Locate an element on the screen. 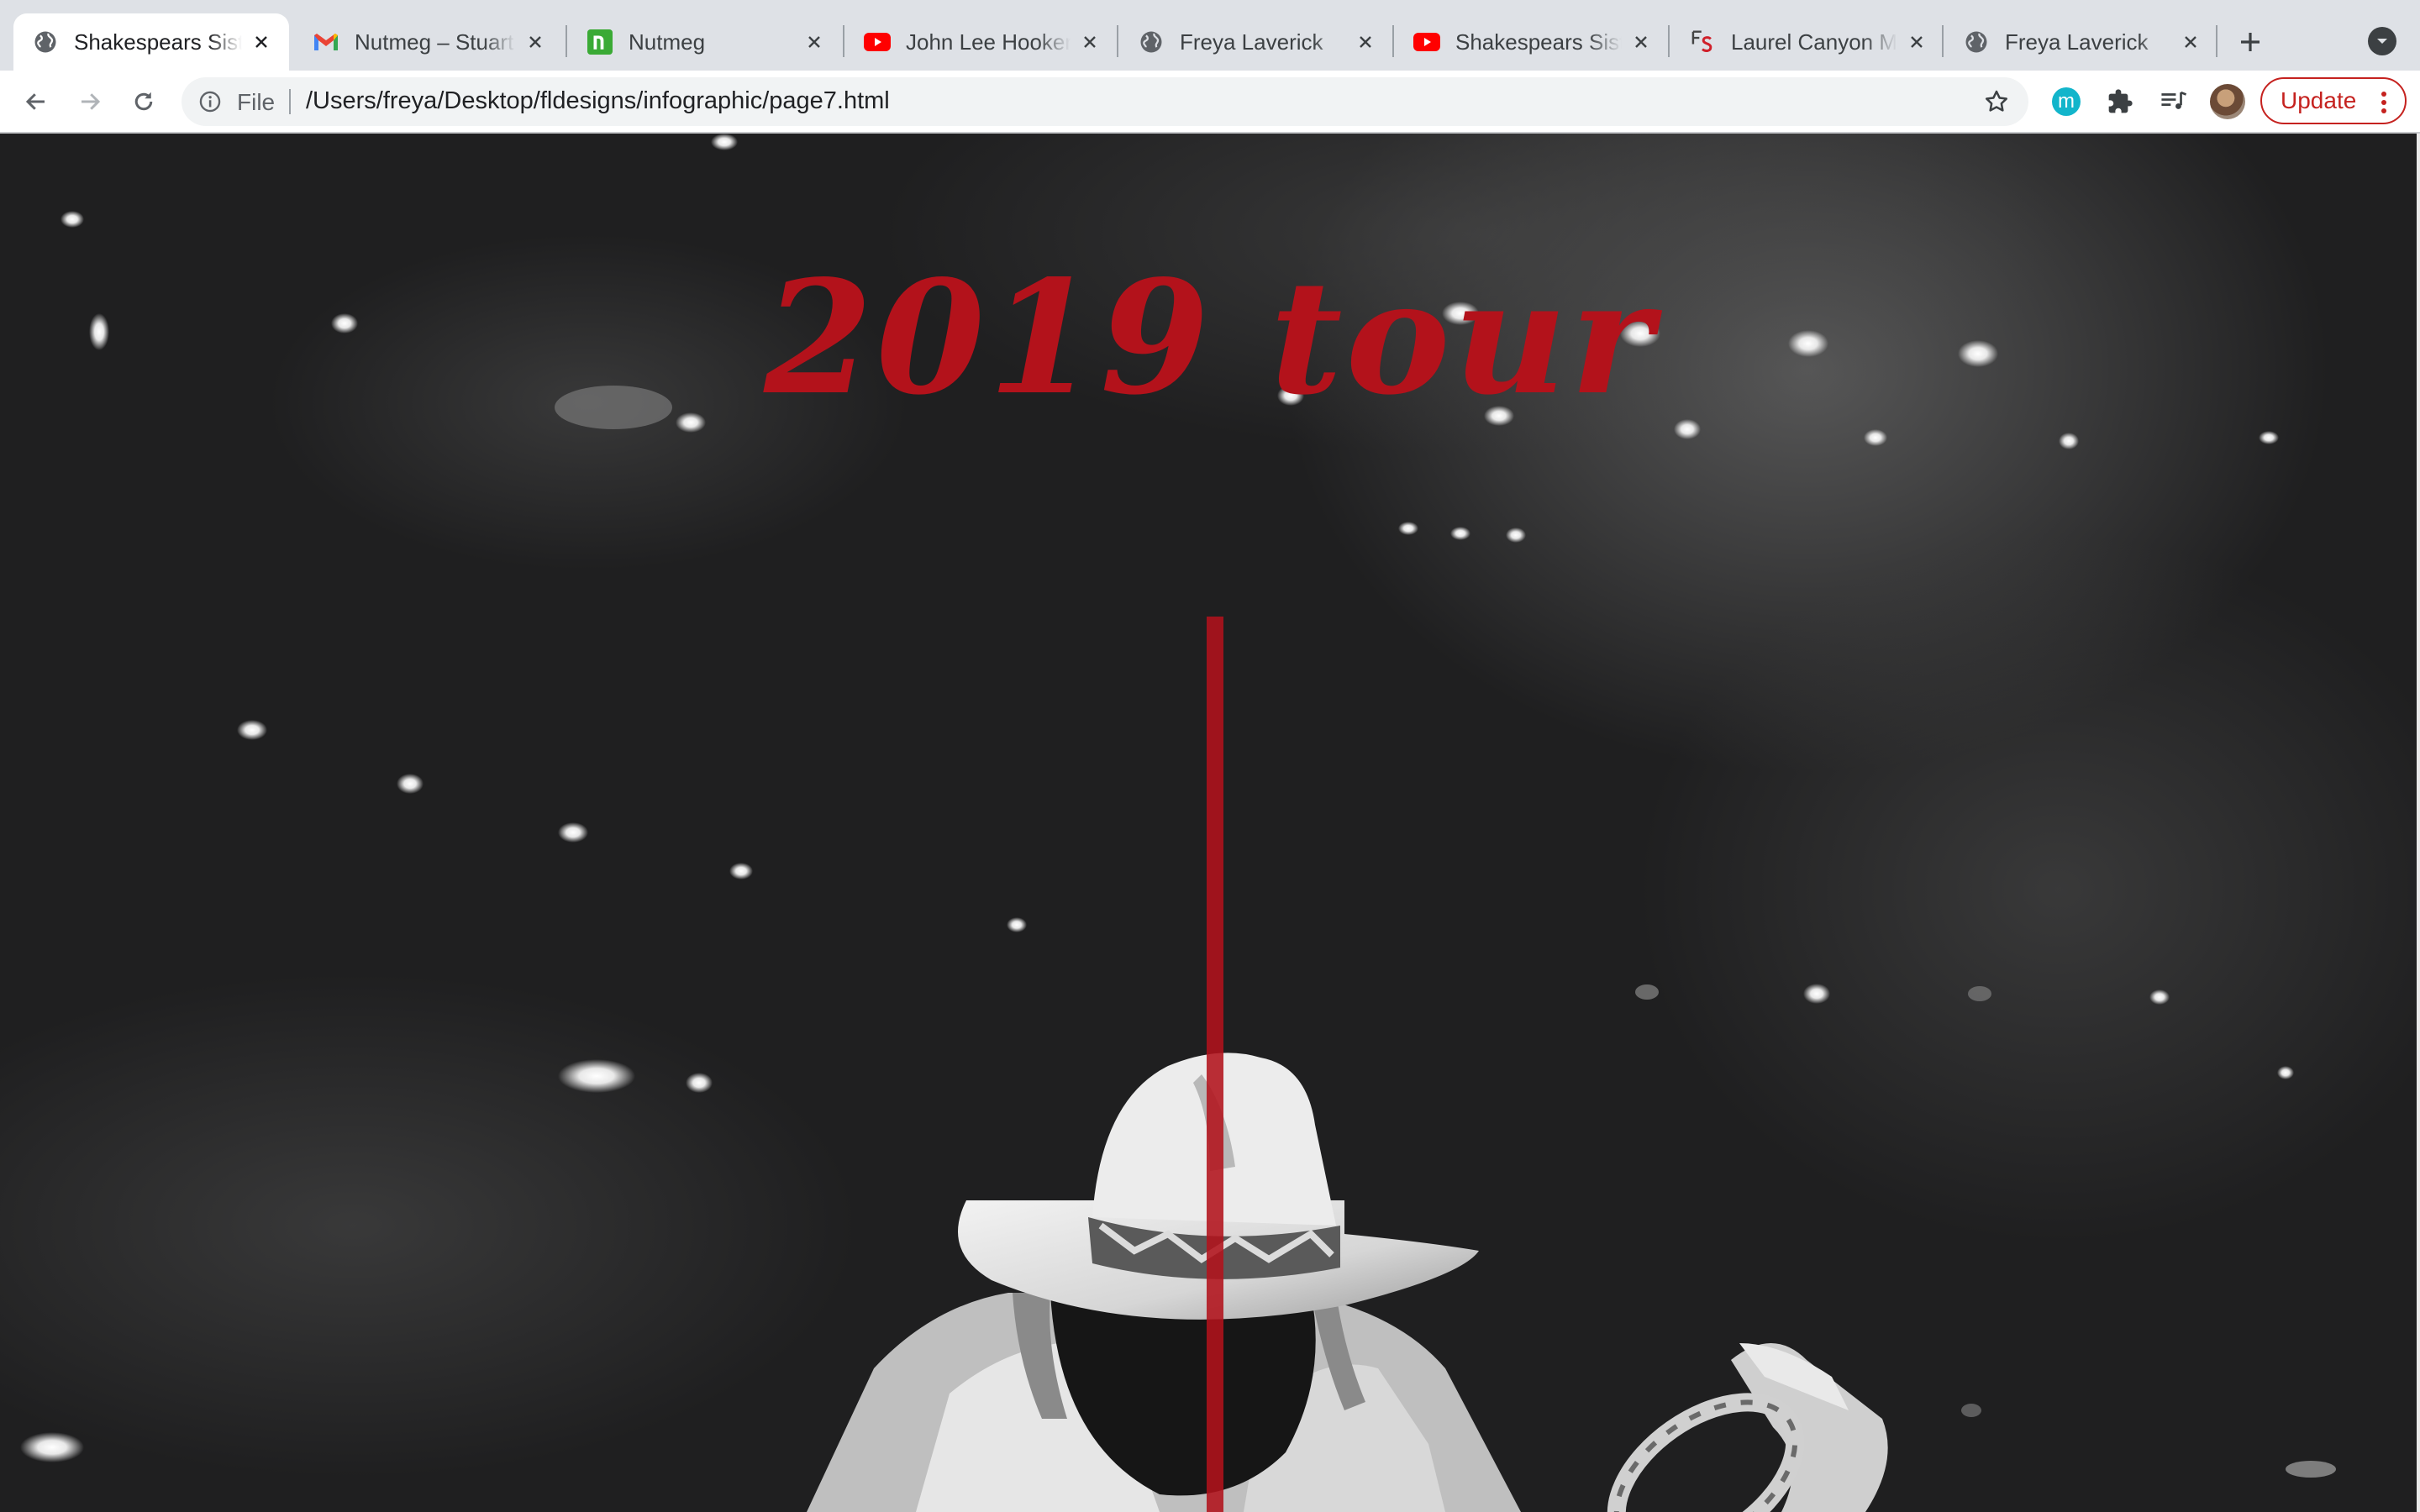 The image size is (2420, 1512). forward-button is located at coordinates (90, 102).